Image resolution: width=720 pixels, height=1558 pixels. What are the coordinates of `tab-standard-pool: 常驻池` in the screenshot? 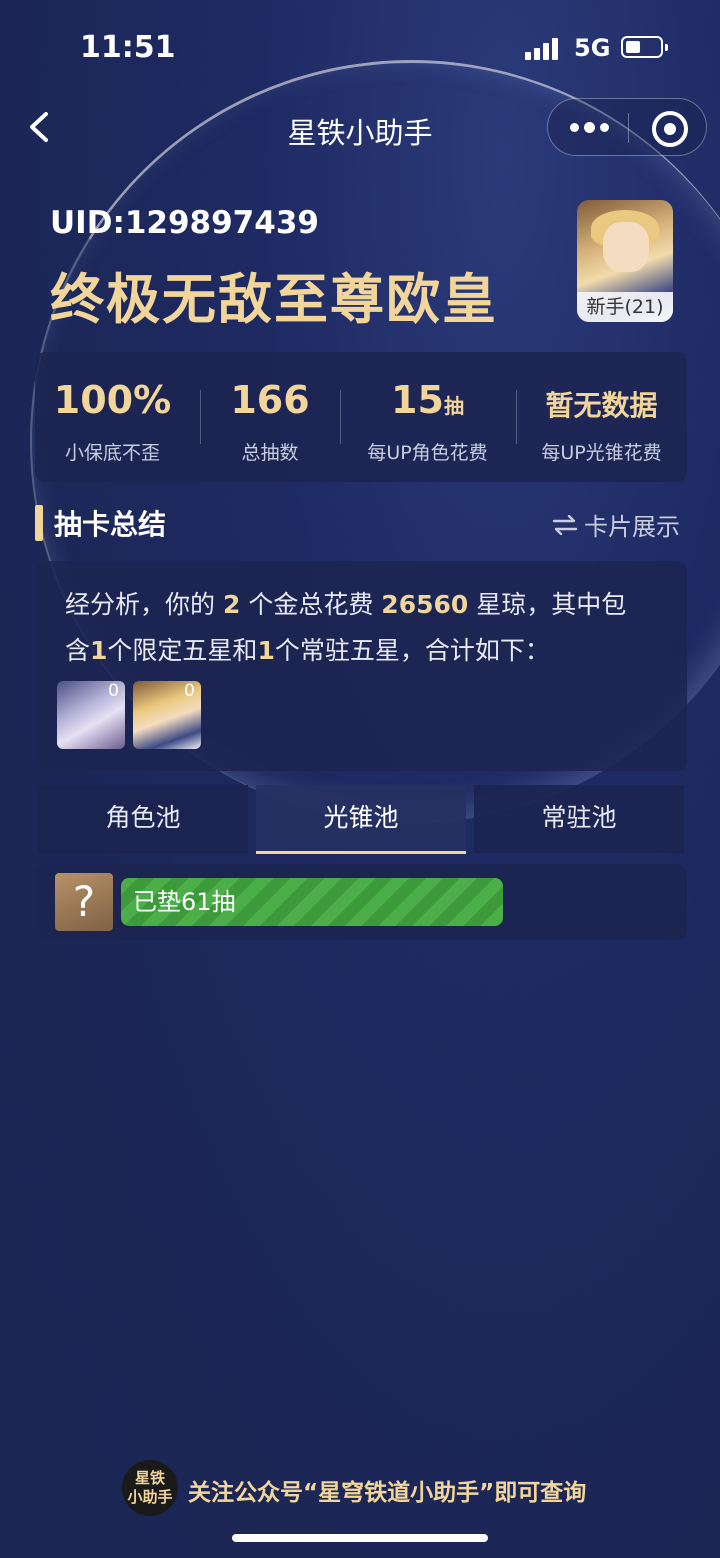 It's located at (579, 819).